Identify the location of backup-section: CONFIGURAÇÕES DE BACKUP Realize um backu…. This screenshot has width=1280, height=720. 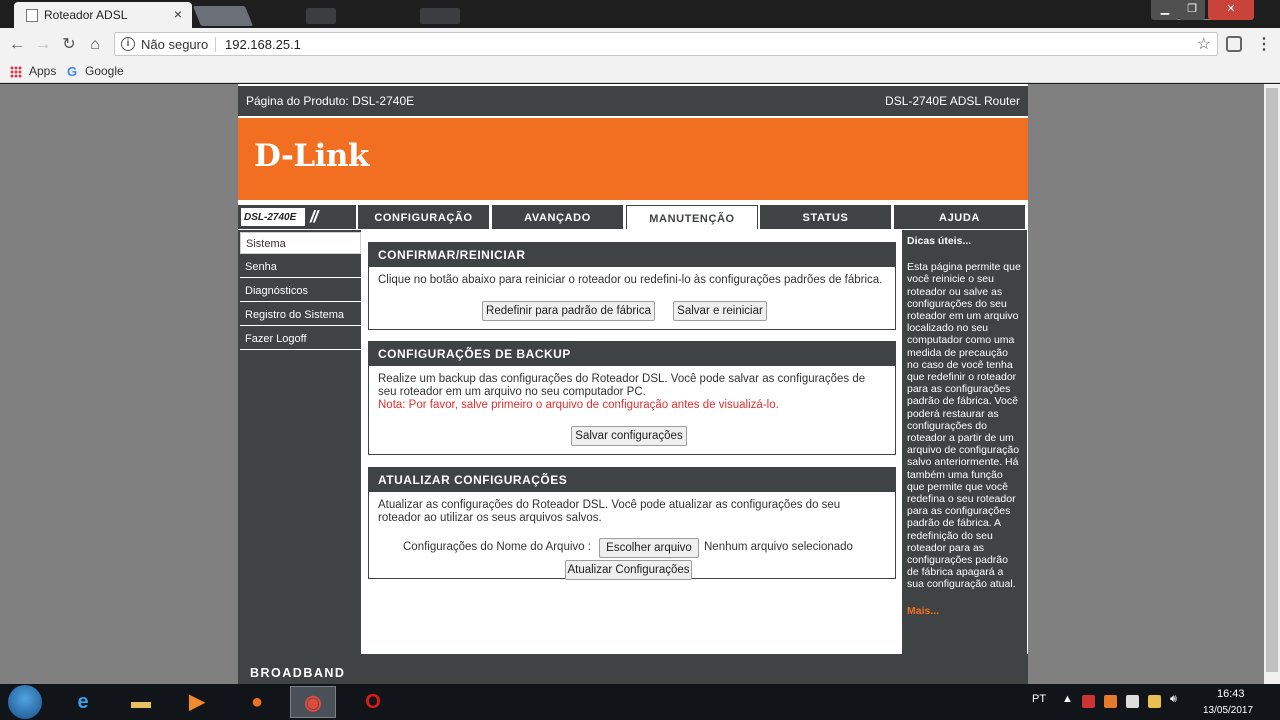
(632, 398).